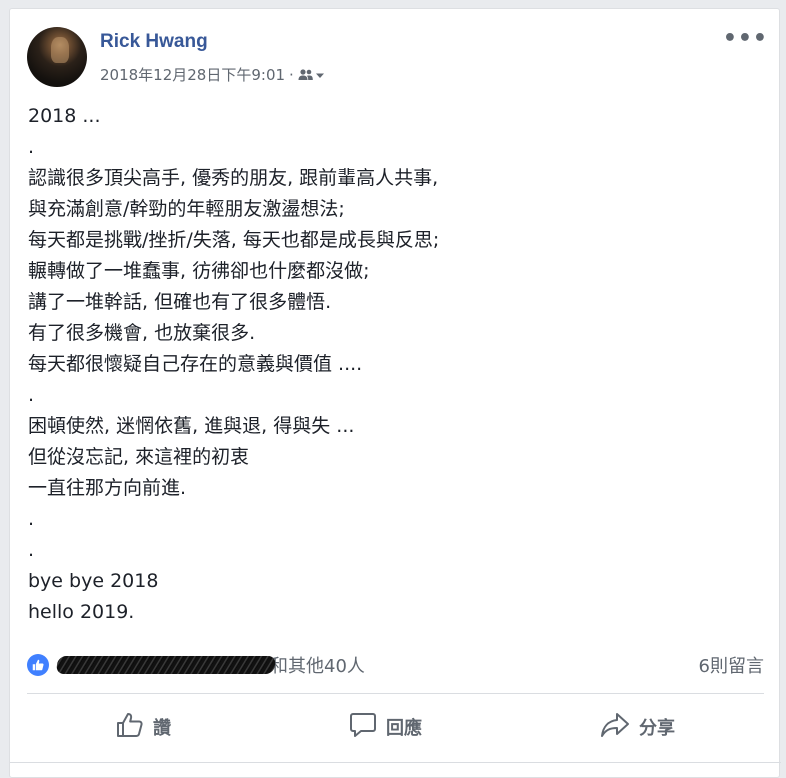 The height and width of the screenshot is (778, 786). Describe the element at coordinates (130, 727) in the screenshot. I see `thumbs-up-icon` at that location.